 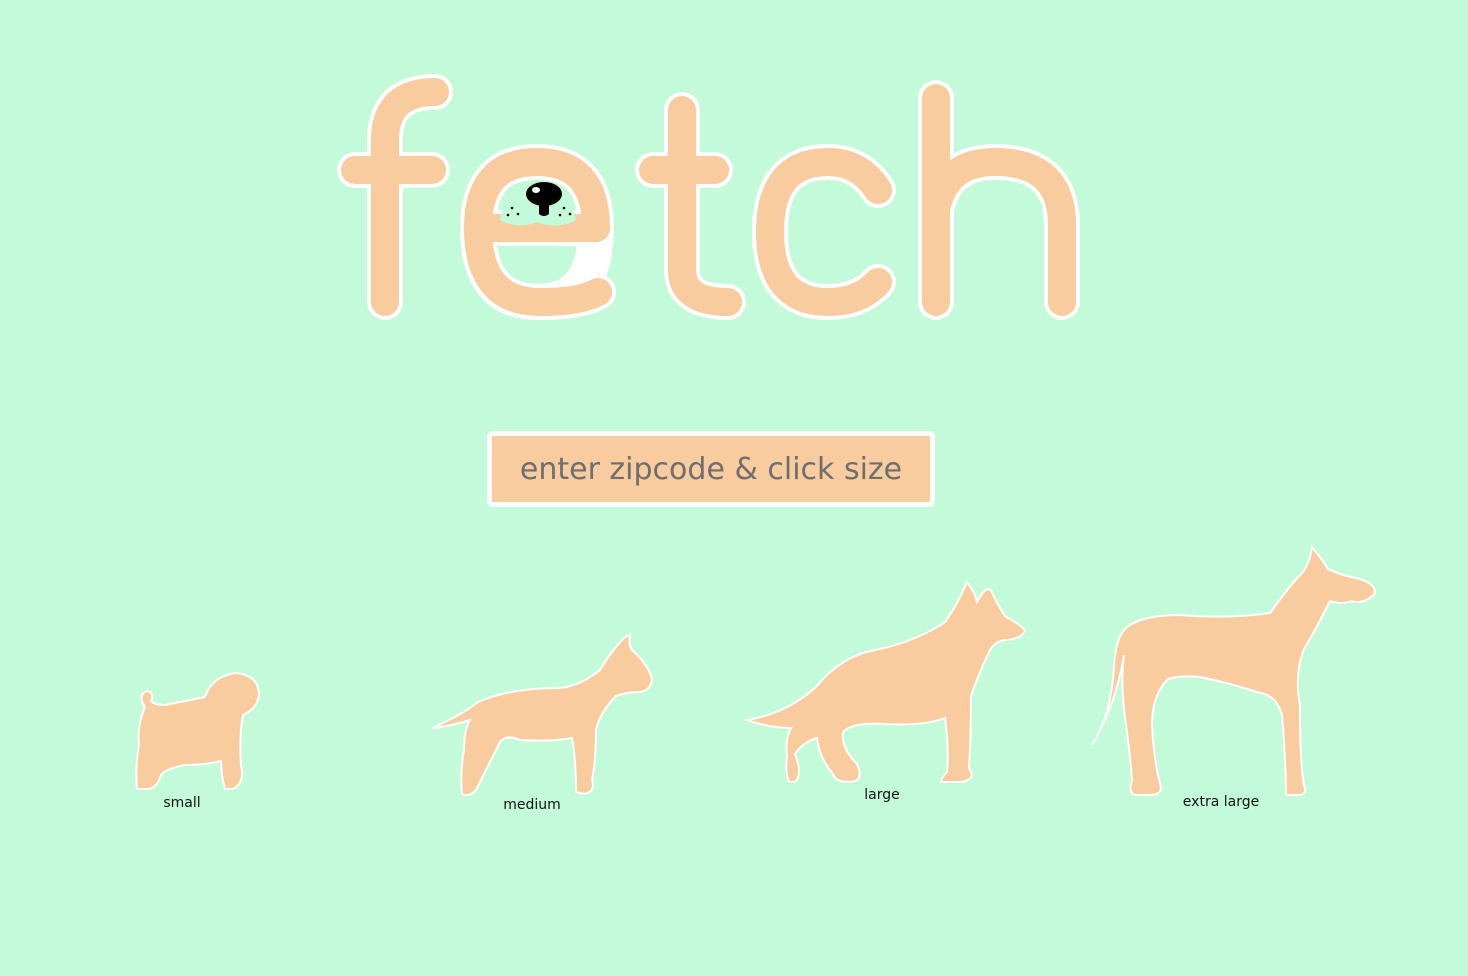 What do you see at coordinates (182, 803) in the screenshot?
I see `size-label-small: small` at bounding box center [182, 803].